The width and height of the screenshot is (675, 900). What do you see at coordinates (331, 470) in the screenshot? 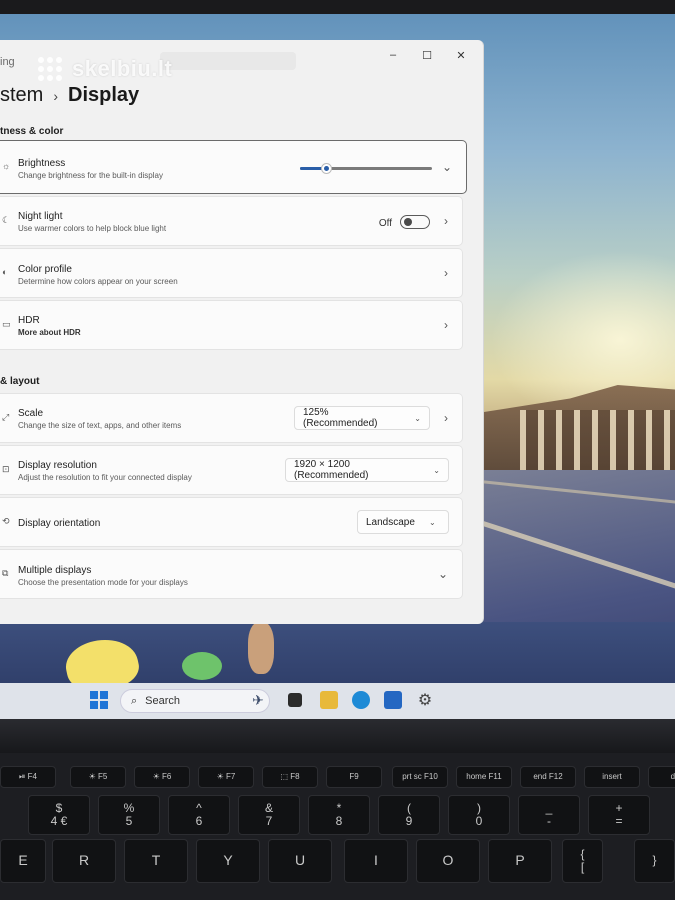
I see `resolution-value: 1920 × 1200 (Recommended)` at bounding box center [331, 470].